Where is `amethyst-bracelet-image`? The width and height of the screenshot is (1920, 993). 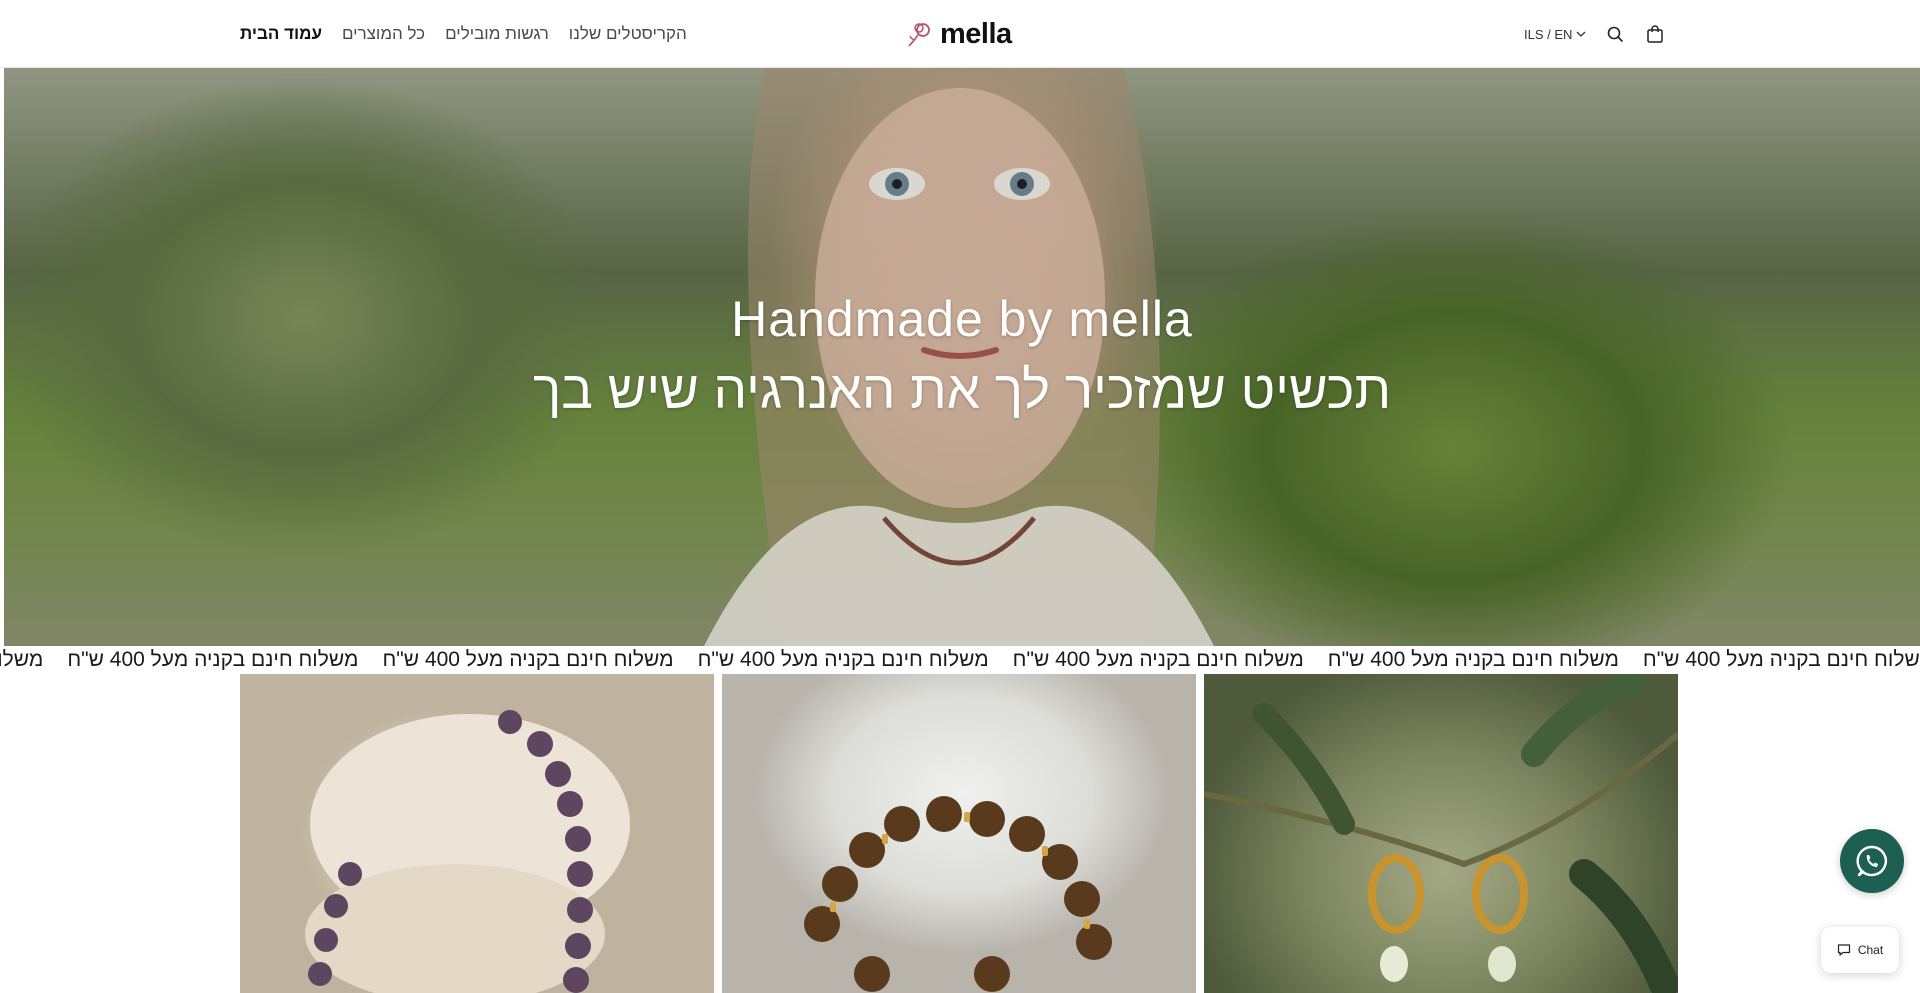
amethyst-bracelet-image is located at coordinates (467, 851).